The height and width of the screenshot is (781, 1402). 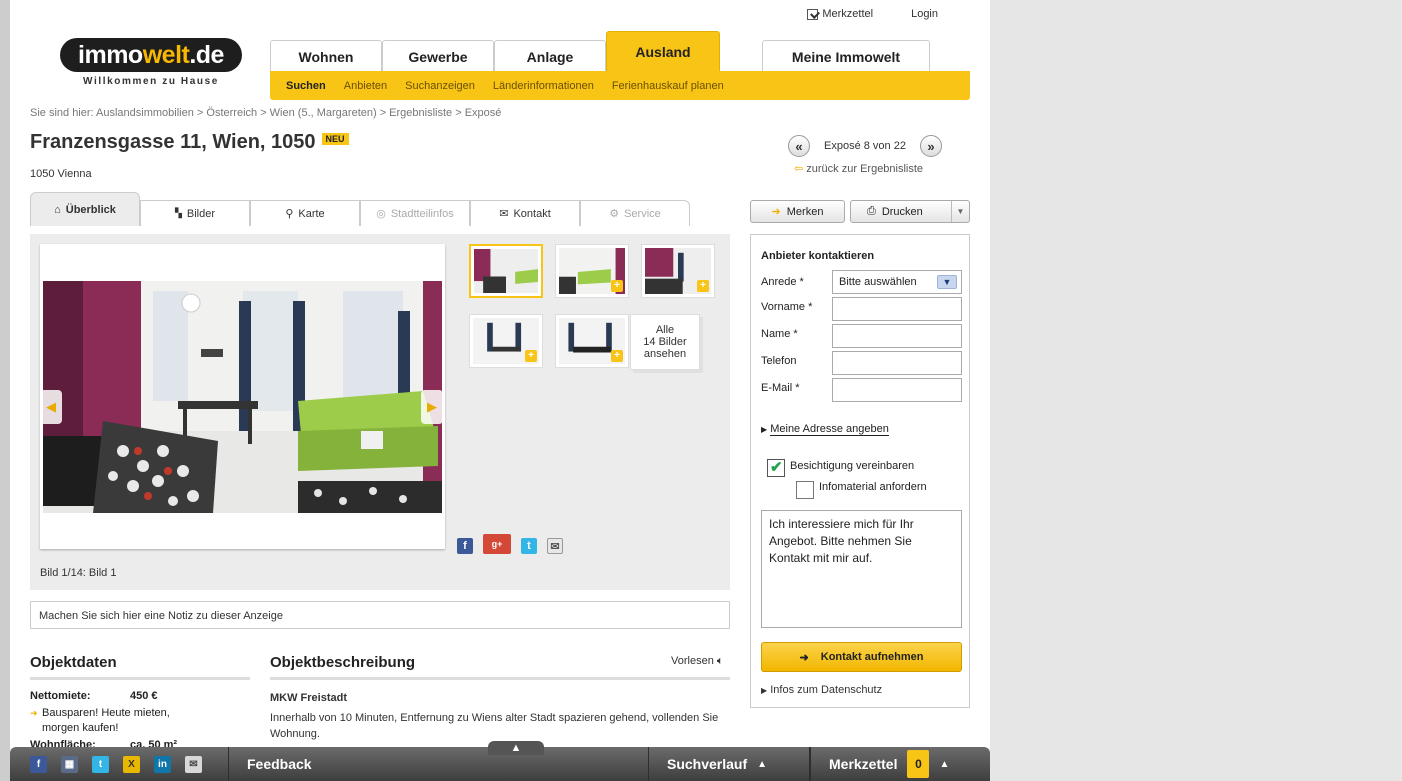 What do you see at coordinates (500, 667) in the screenshot?
I see `beschreibung-heading: Objektbeschreibung` at bounding box center [500, 667].